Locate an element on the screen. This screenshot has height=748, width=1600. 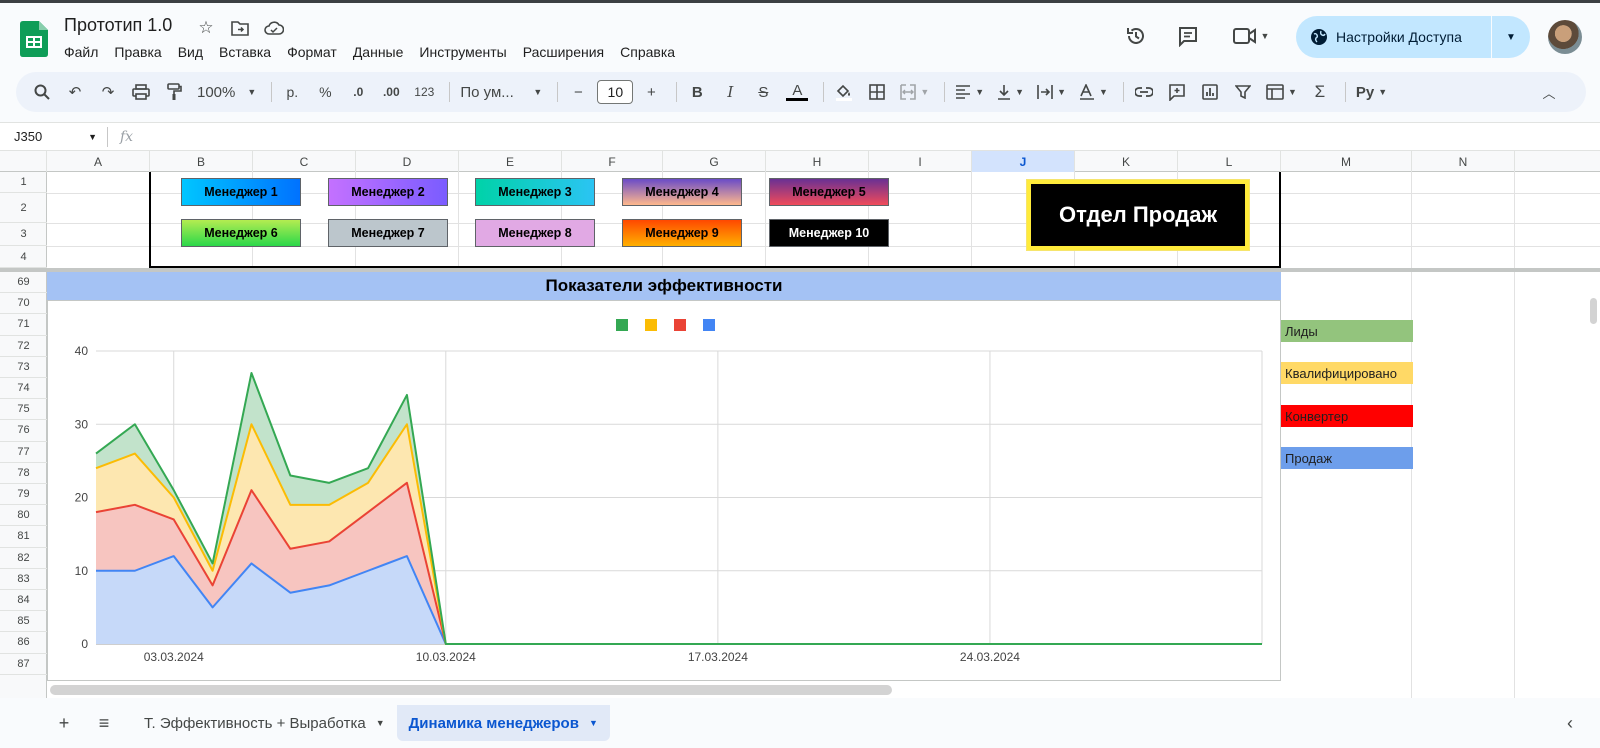
name-box: J350 ▼ is located at coordinates (54, 136).